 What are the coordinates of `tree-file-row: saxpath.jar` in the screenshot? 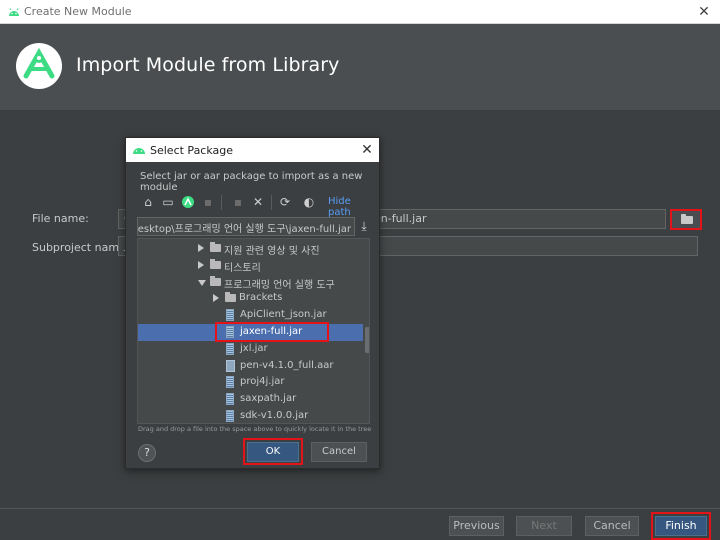 It's located at (250, 399).